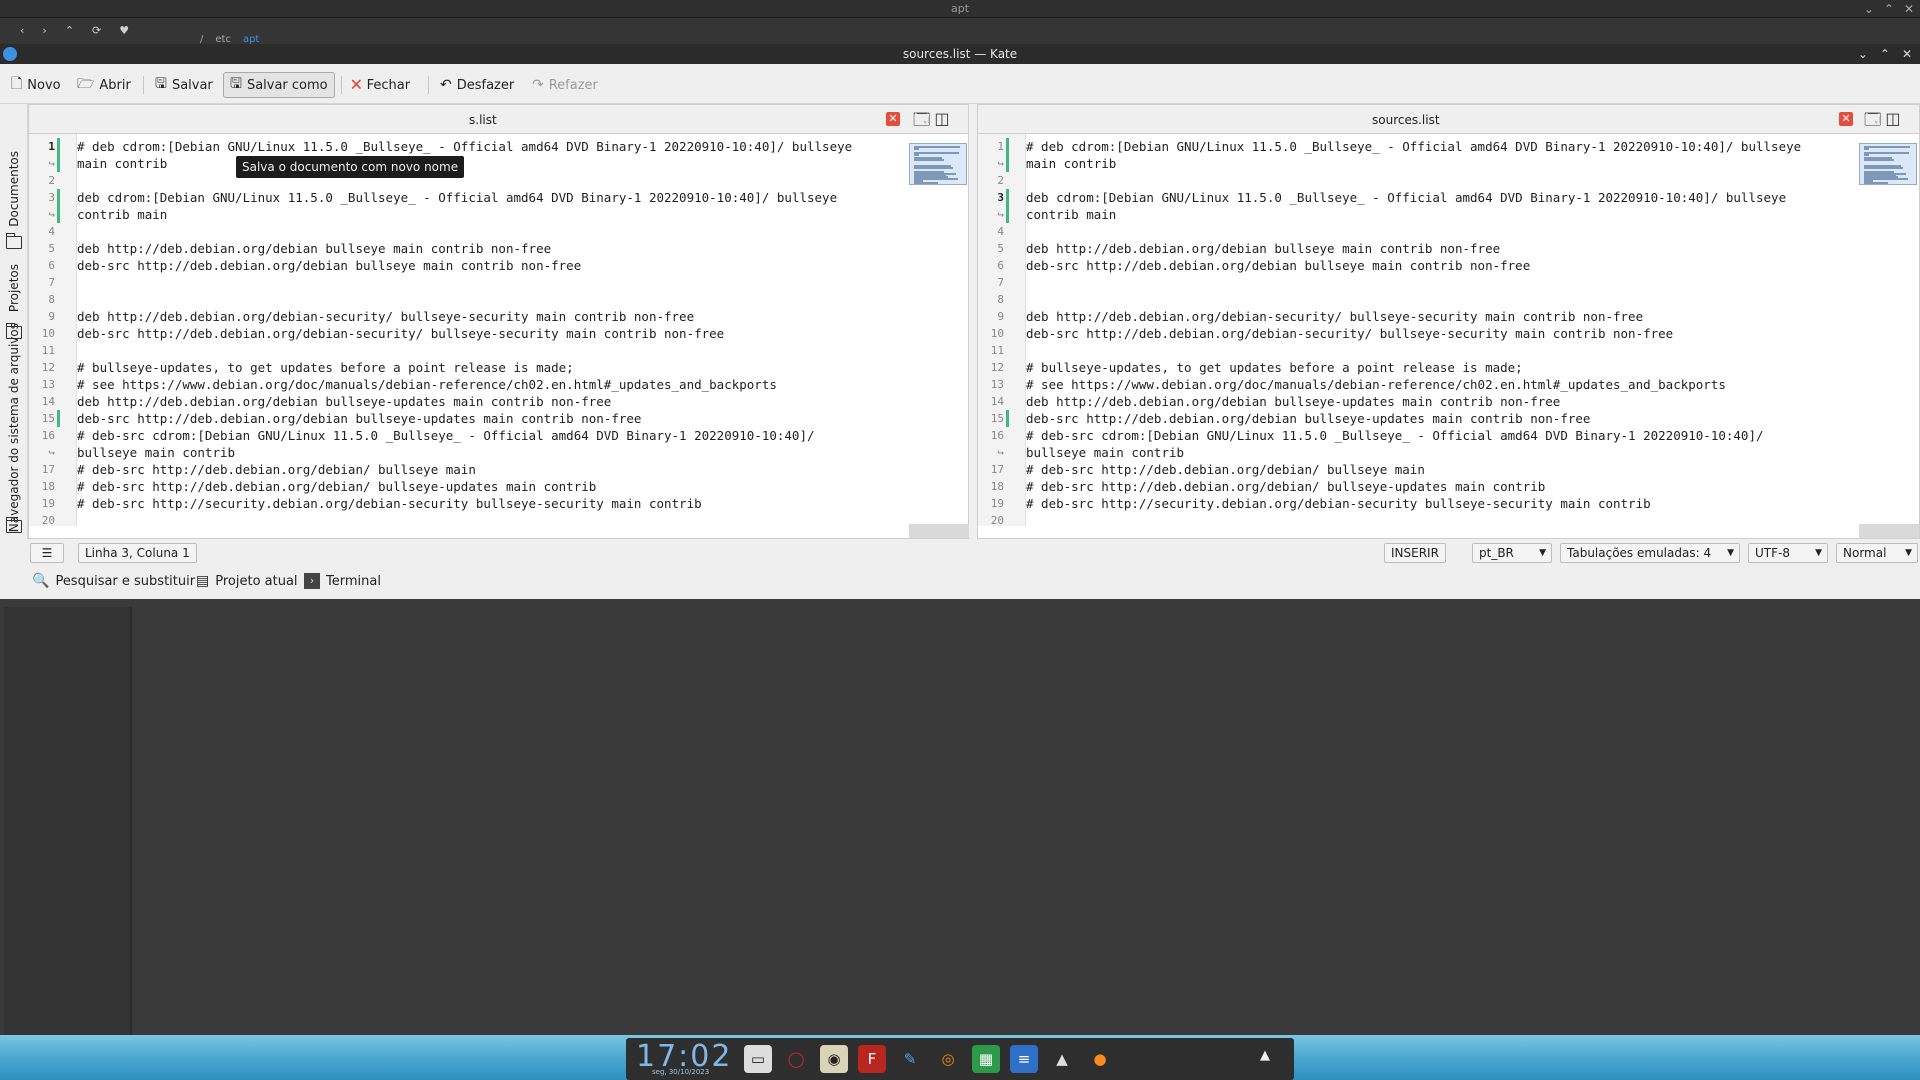 This screenshot has width=1920, height=1080. I want to click on speaker-icon: ◉, so click(834, 1059).